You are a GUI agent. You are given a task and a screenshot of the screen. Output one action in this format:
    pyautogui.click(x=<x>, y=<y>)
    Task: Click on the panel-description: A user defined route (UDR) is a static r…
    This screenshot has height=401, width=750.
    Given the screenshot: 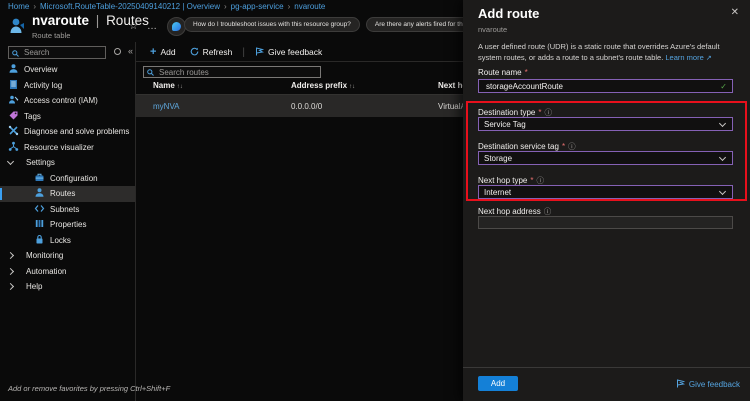 What is the action you would take?
    pyautogui.click(x=609, y=52)
    